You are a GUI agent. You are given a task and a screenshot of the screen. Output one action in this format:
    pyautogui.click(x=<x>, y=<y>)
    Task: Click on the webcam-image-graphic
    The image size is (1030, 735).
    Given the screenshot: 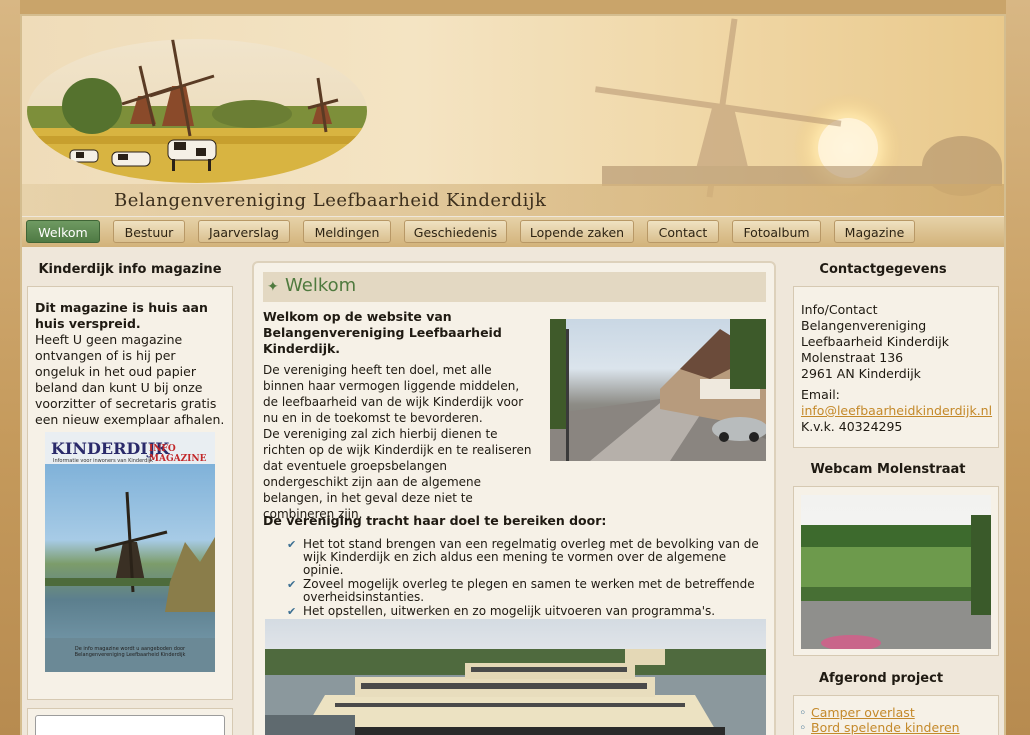 What is the action you would take?
    pyautogui.click(x=896, y=582)
    